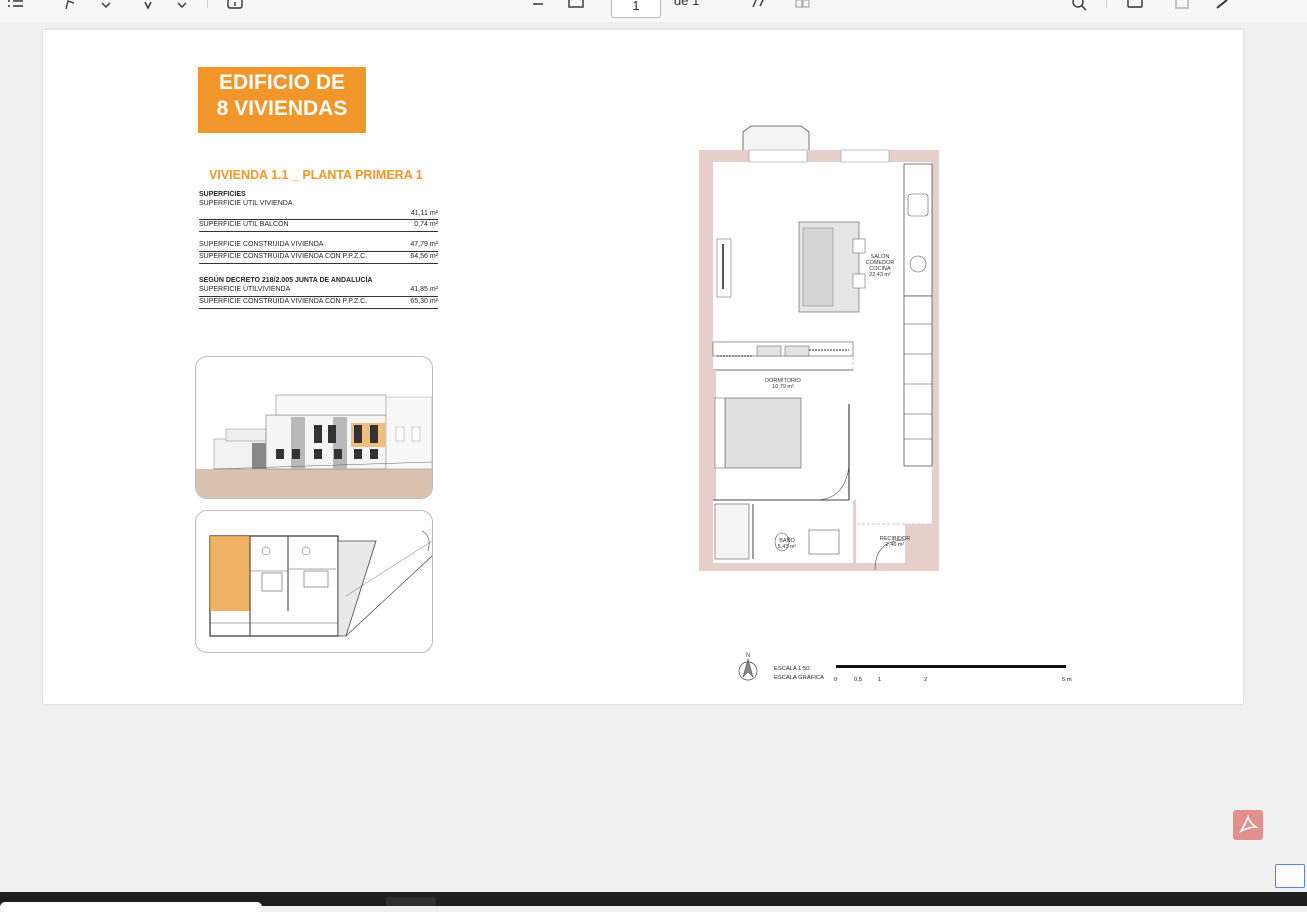 The image size is (1307, 912). I want to click on viewer-toolbar: 1 de 1, so click(653, 11).